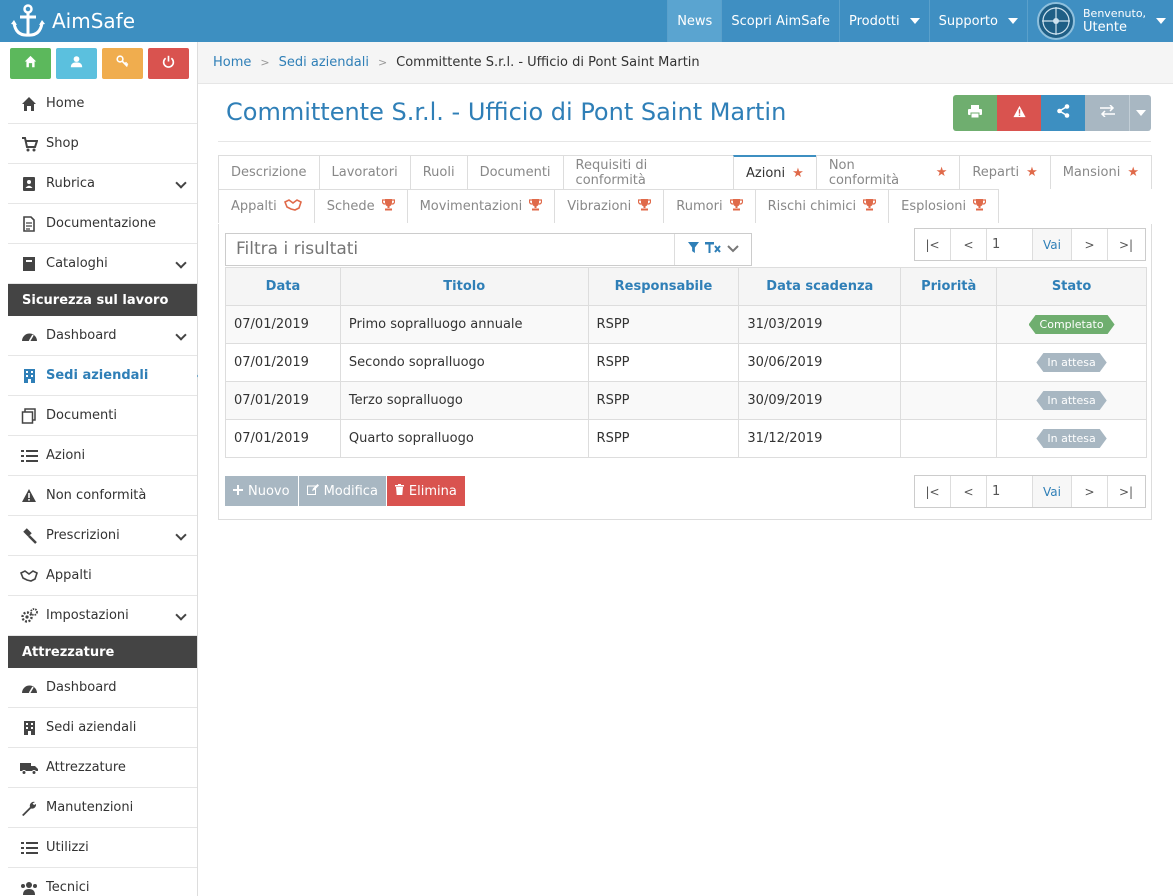  What do you see at coordinates (388, 206) in the screenshot?
I see `trophy-icon` at bounding box center [388, 206].